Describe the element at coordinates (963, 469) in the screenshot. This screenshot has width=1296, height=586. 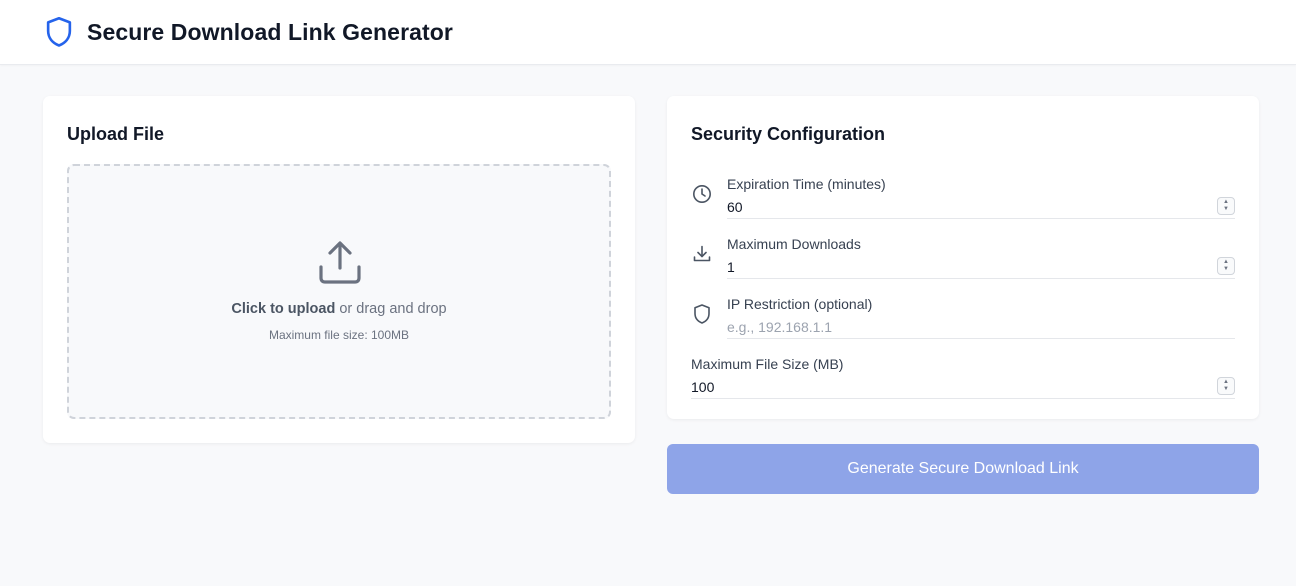
I see `generate-link-button: Generate Secure Download Link` at that location.